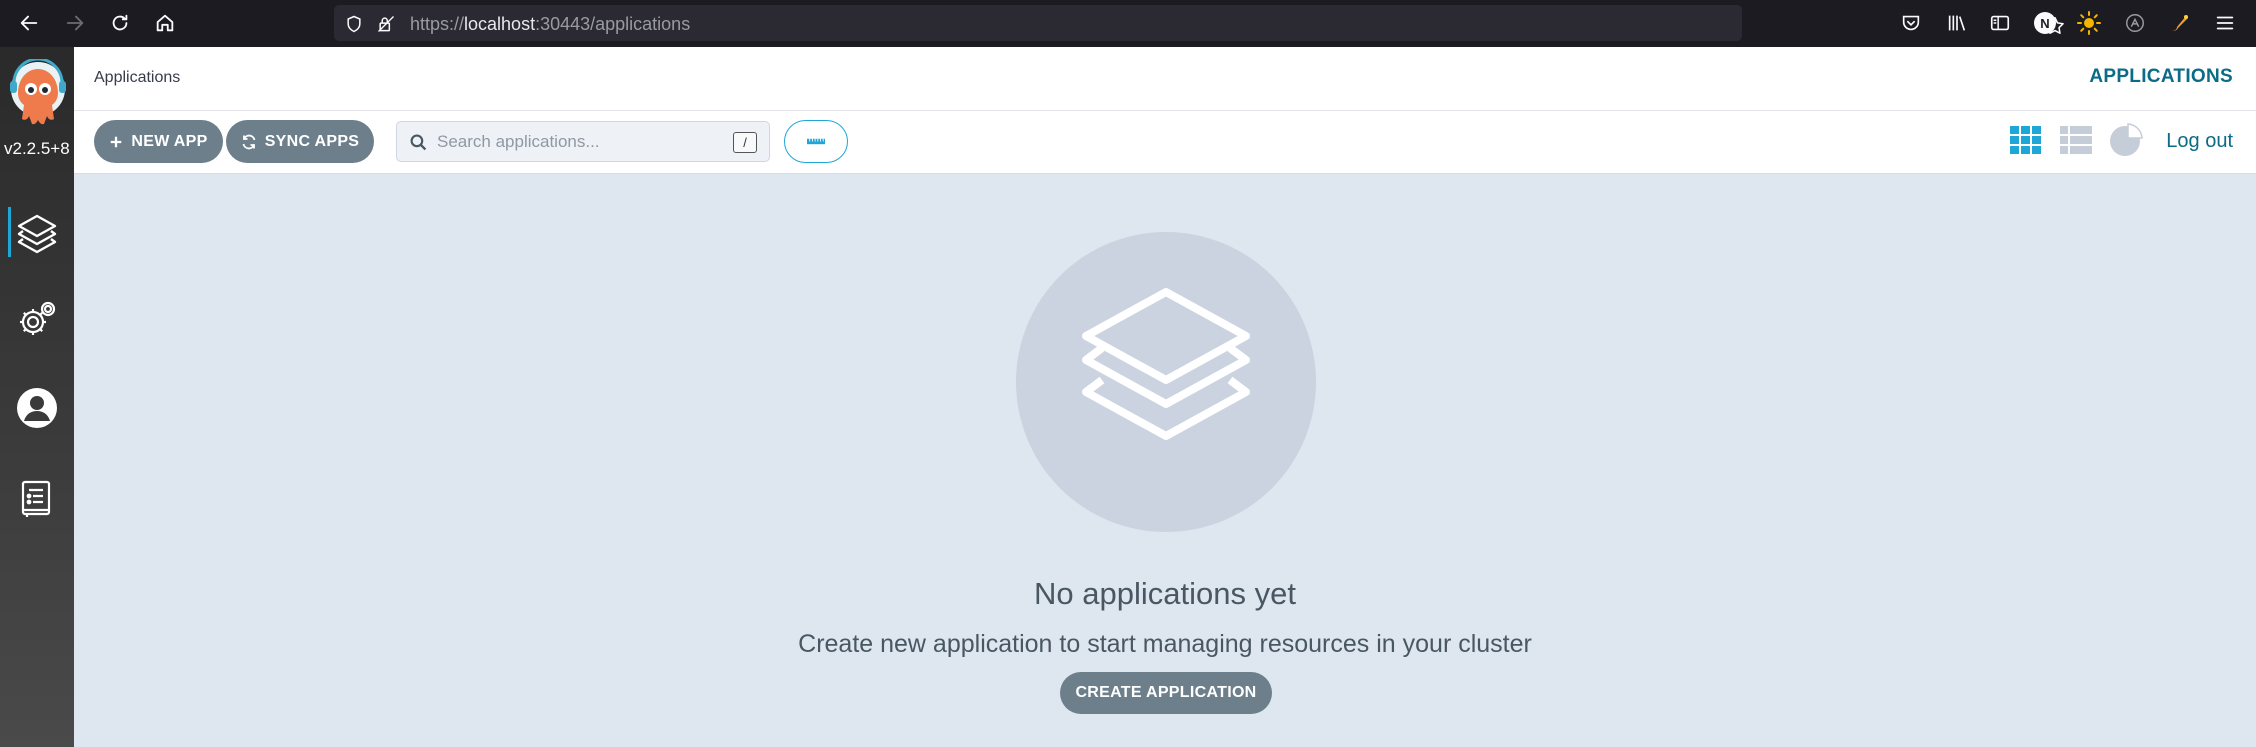 Image resolution: width=2256 pixels, height=747 pixels. I want to click on arrow-right-icon, so click(75, 23).